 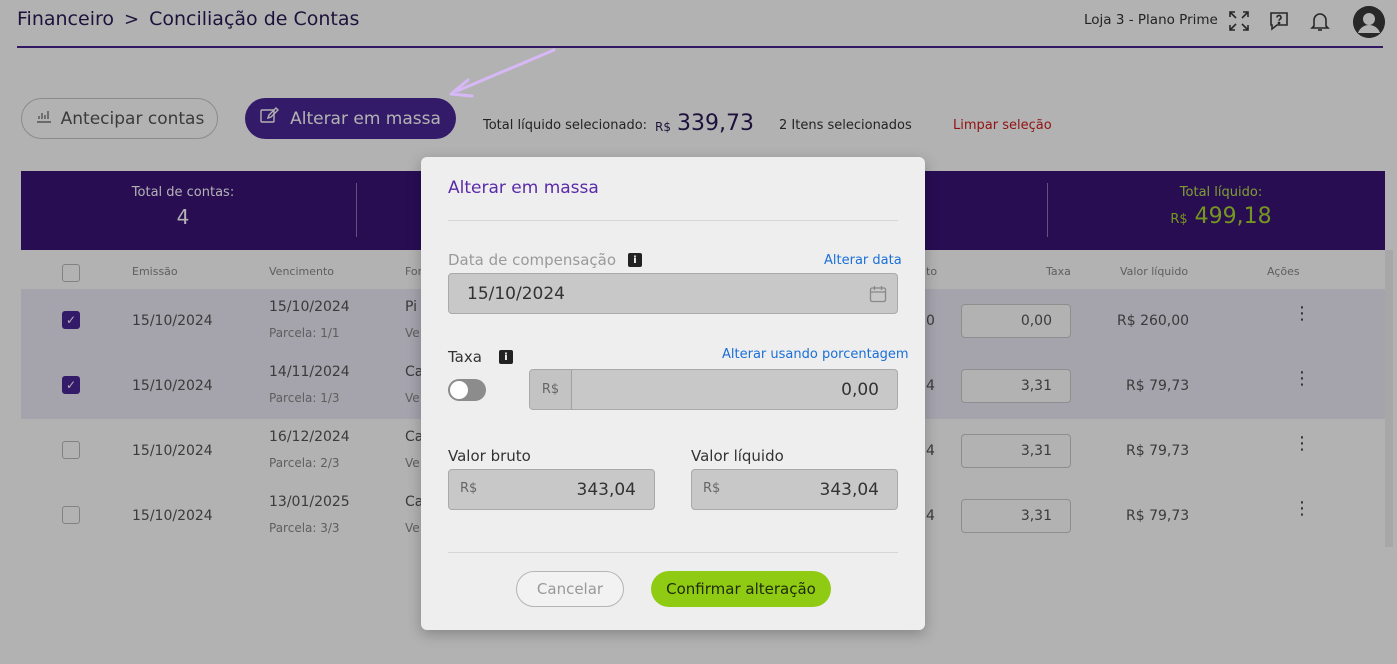 What do you see at coordinates (741, 589) in the screenshot?
I see `confirm-button: Confirmar alteração` at bounding box center [741, 589].